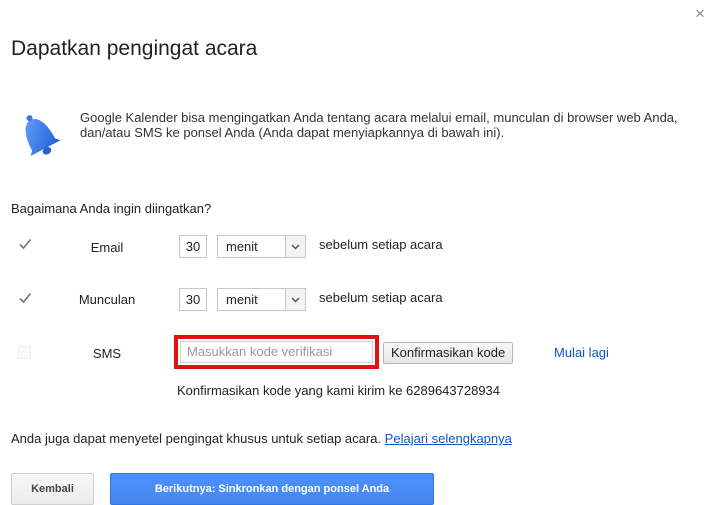 Image resolution: width=710 pixels, height=505 pixels. Describe the element at coordinates (381, 297) in the screenshot. I see `popup-after-text: sebelum setiap acara` at that location.